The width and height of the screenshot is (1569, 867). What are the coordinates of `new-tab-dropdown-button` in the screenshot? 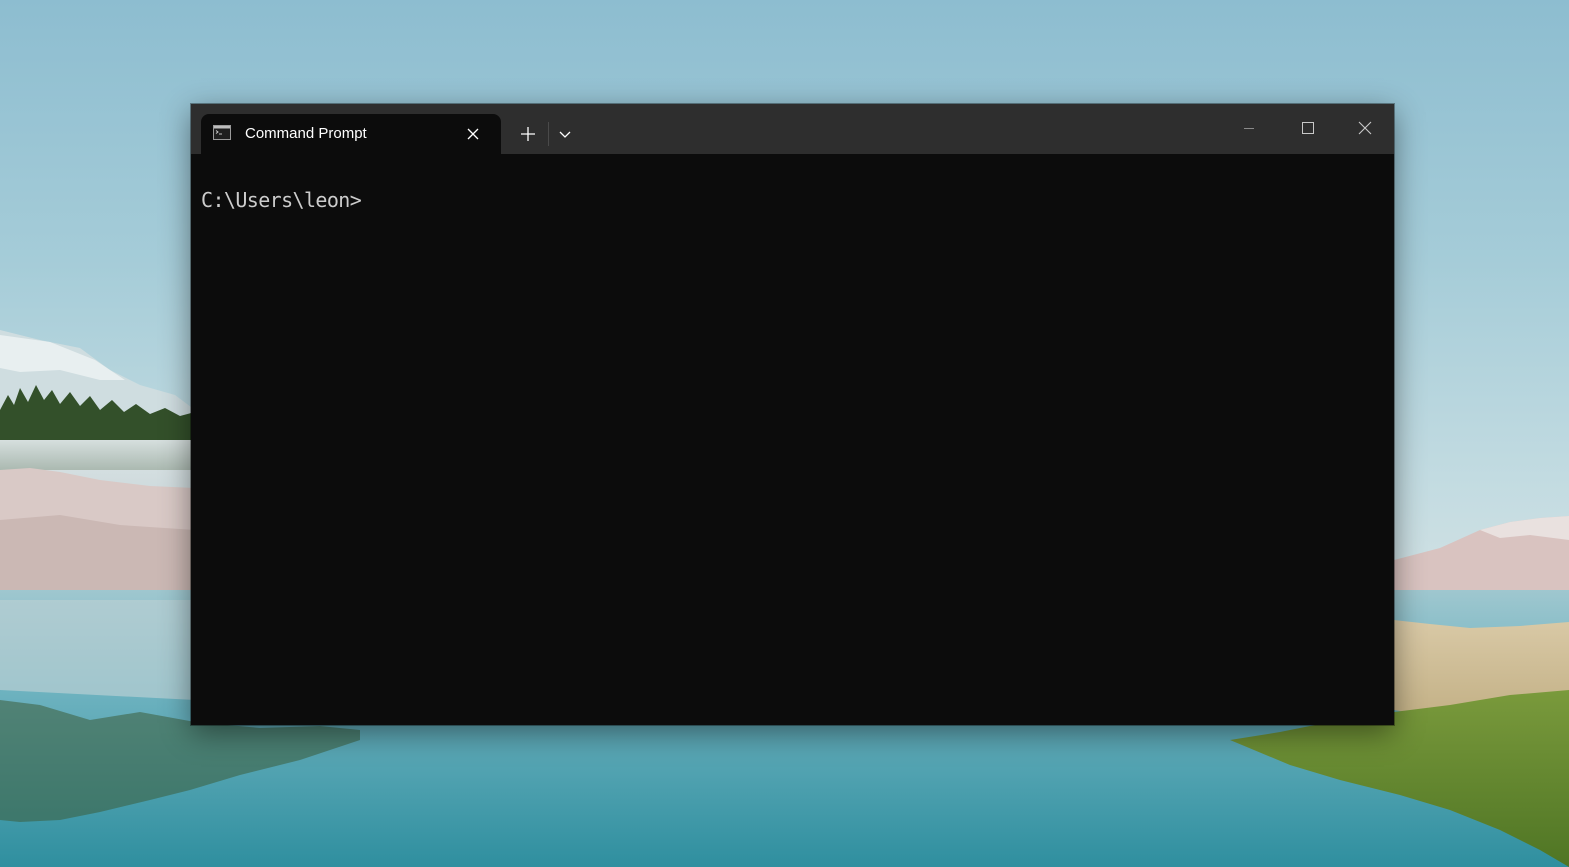 It's located at (565, 134).